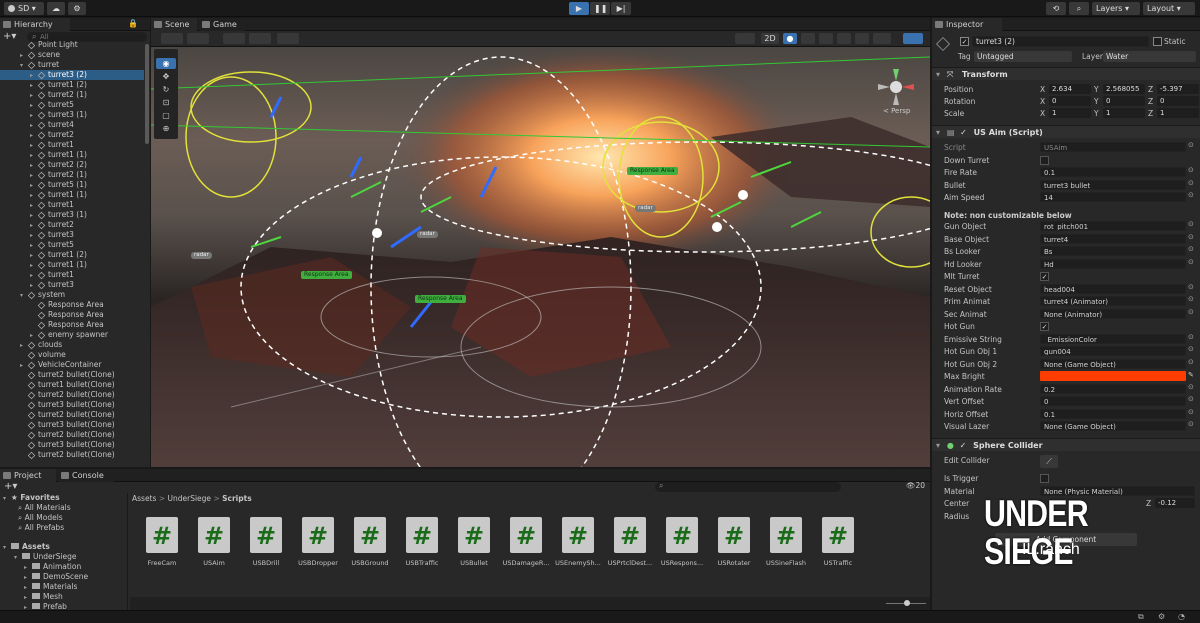 The image size is (1200, 623). Describe the element at coordinates (1042, 101) in the screenshot. I see `rotation-x-axis: X` at that location.